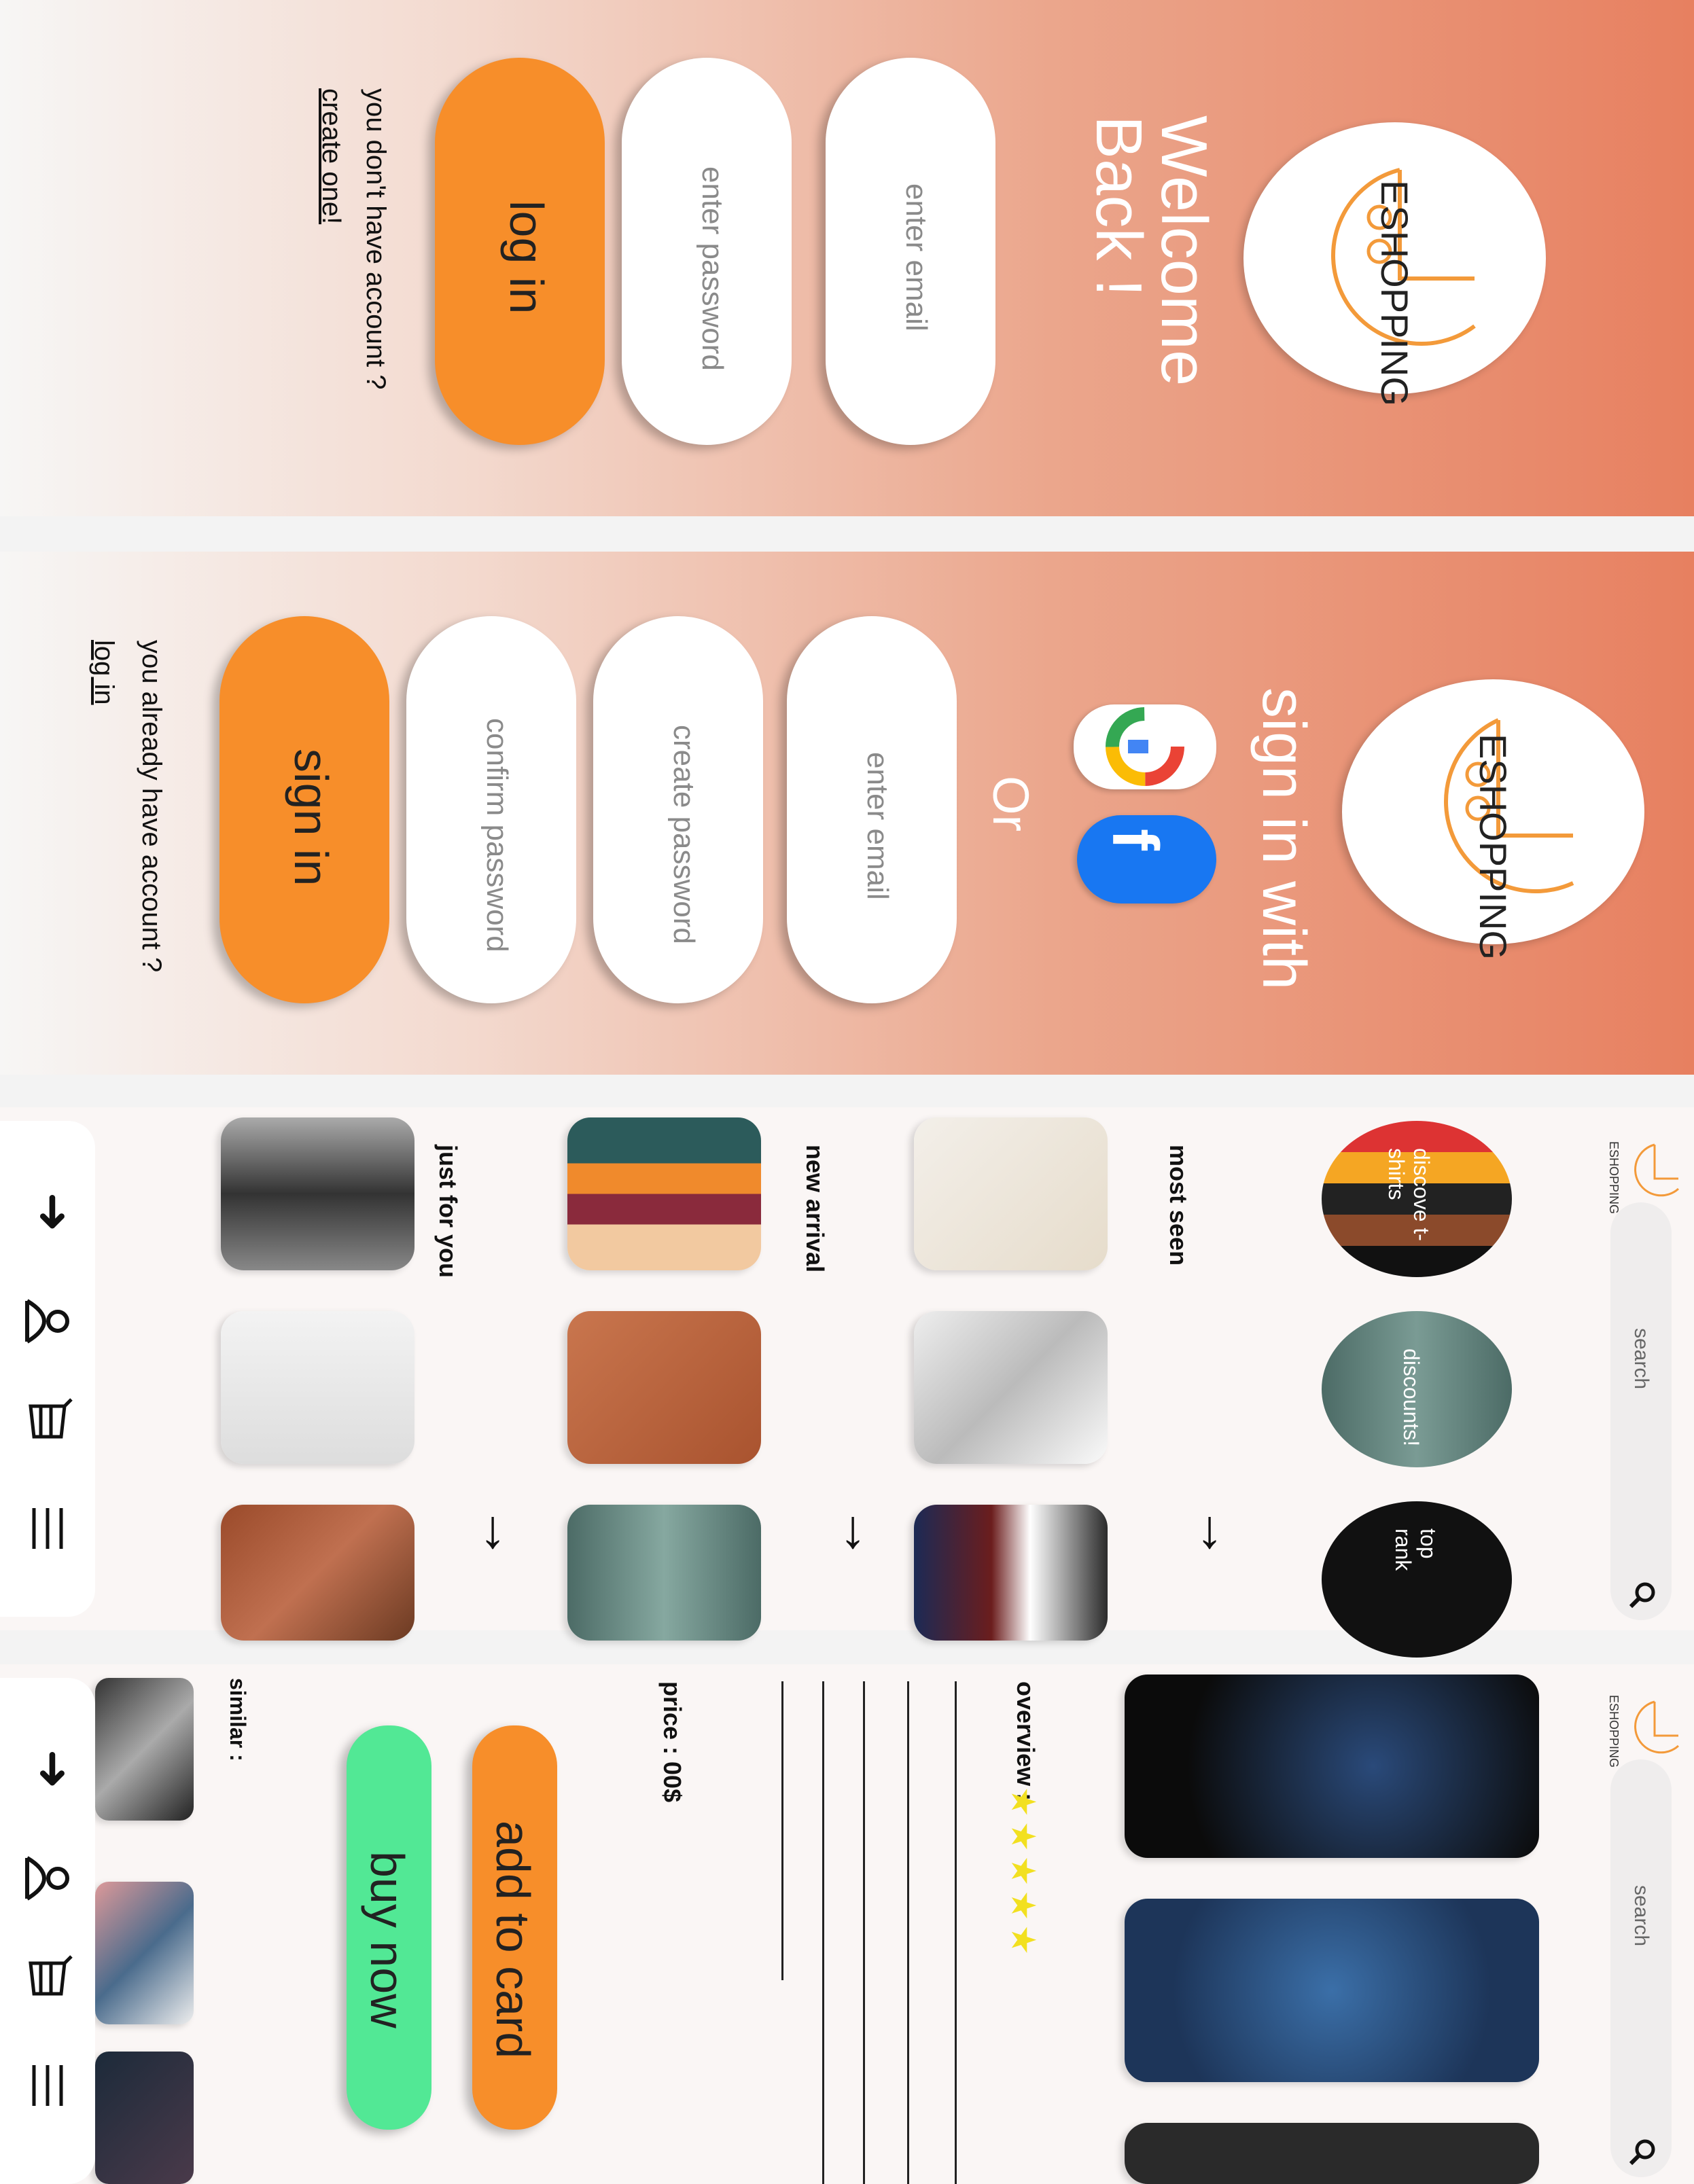 The image size is (1694, 2184). I want to click on facebook-icon: f, so click(1135, 840).